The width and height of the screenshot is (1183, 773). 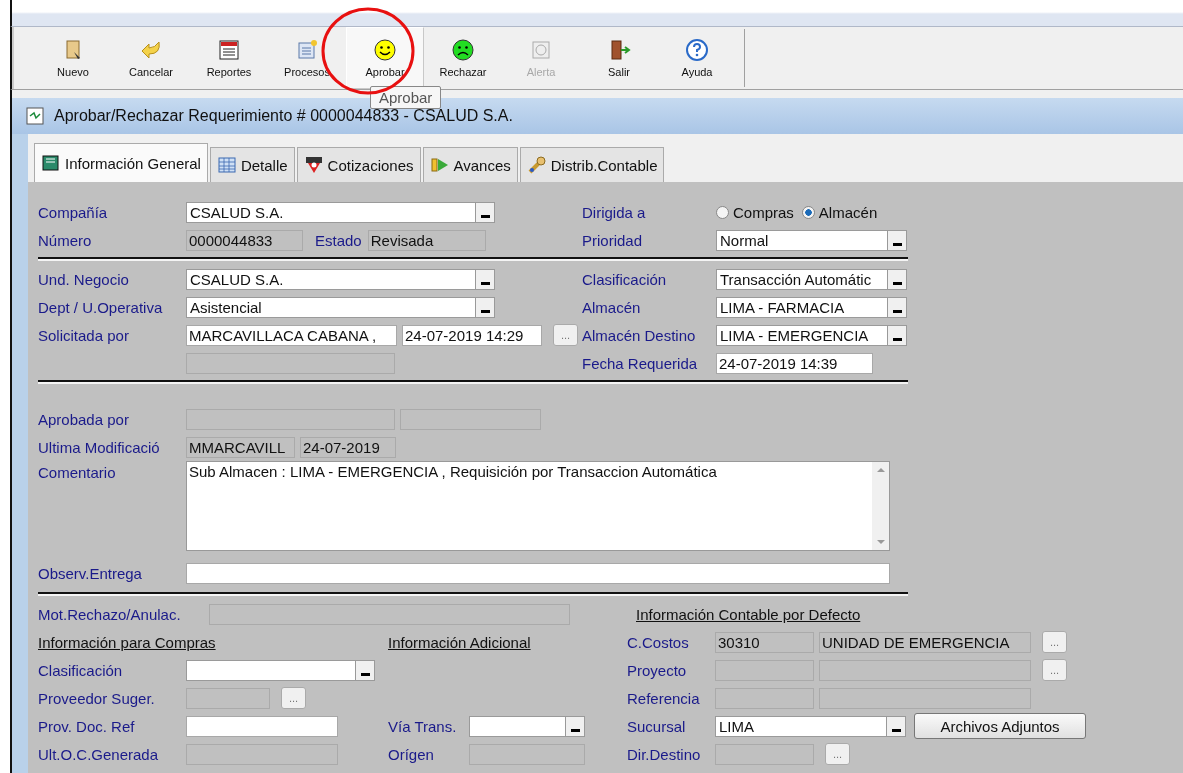 What do you see at coordinates (340, 307) in the screenshot?
I see `dropdown-field: Asistencial` at bounding box center [340, 307].